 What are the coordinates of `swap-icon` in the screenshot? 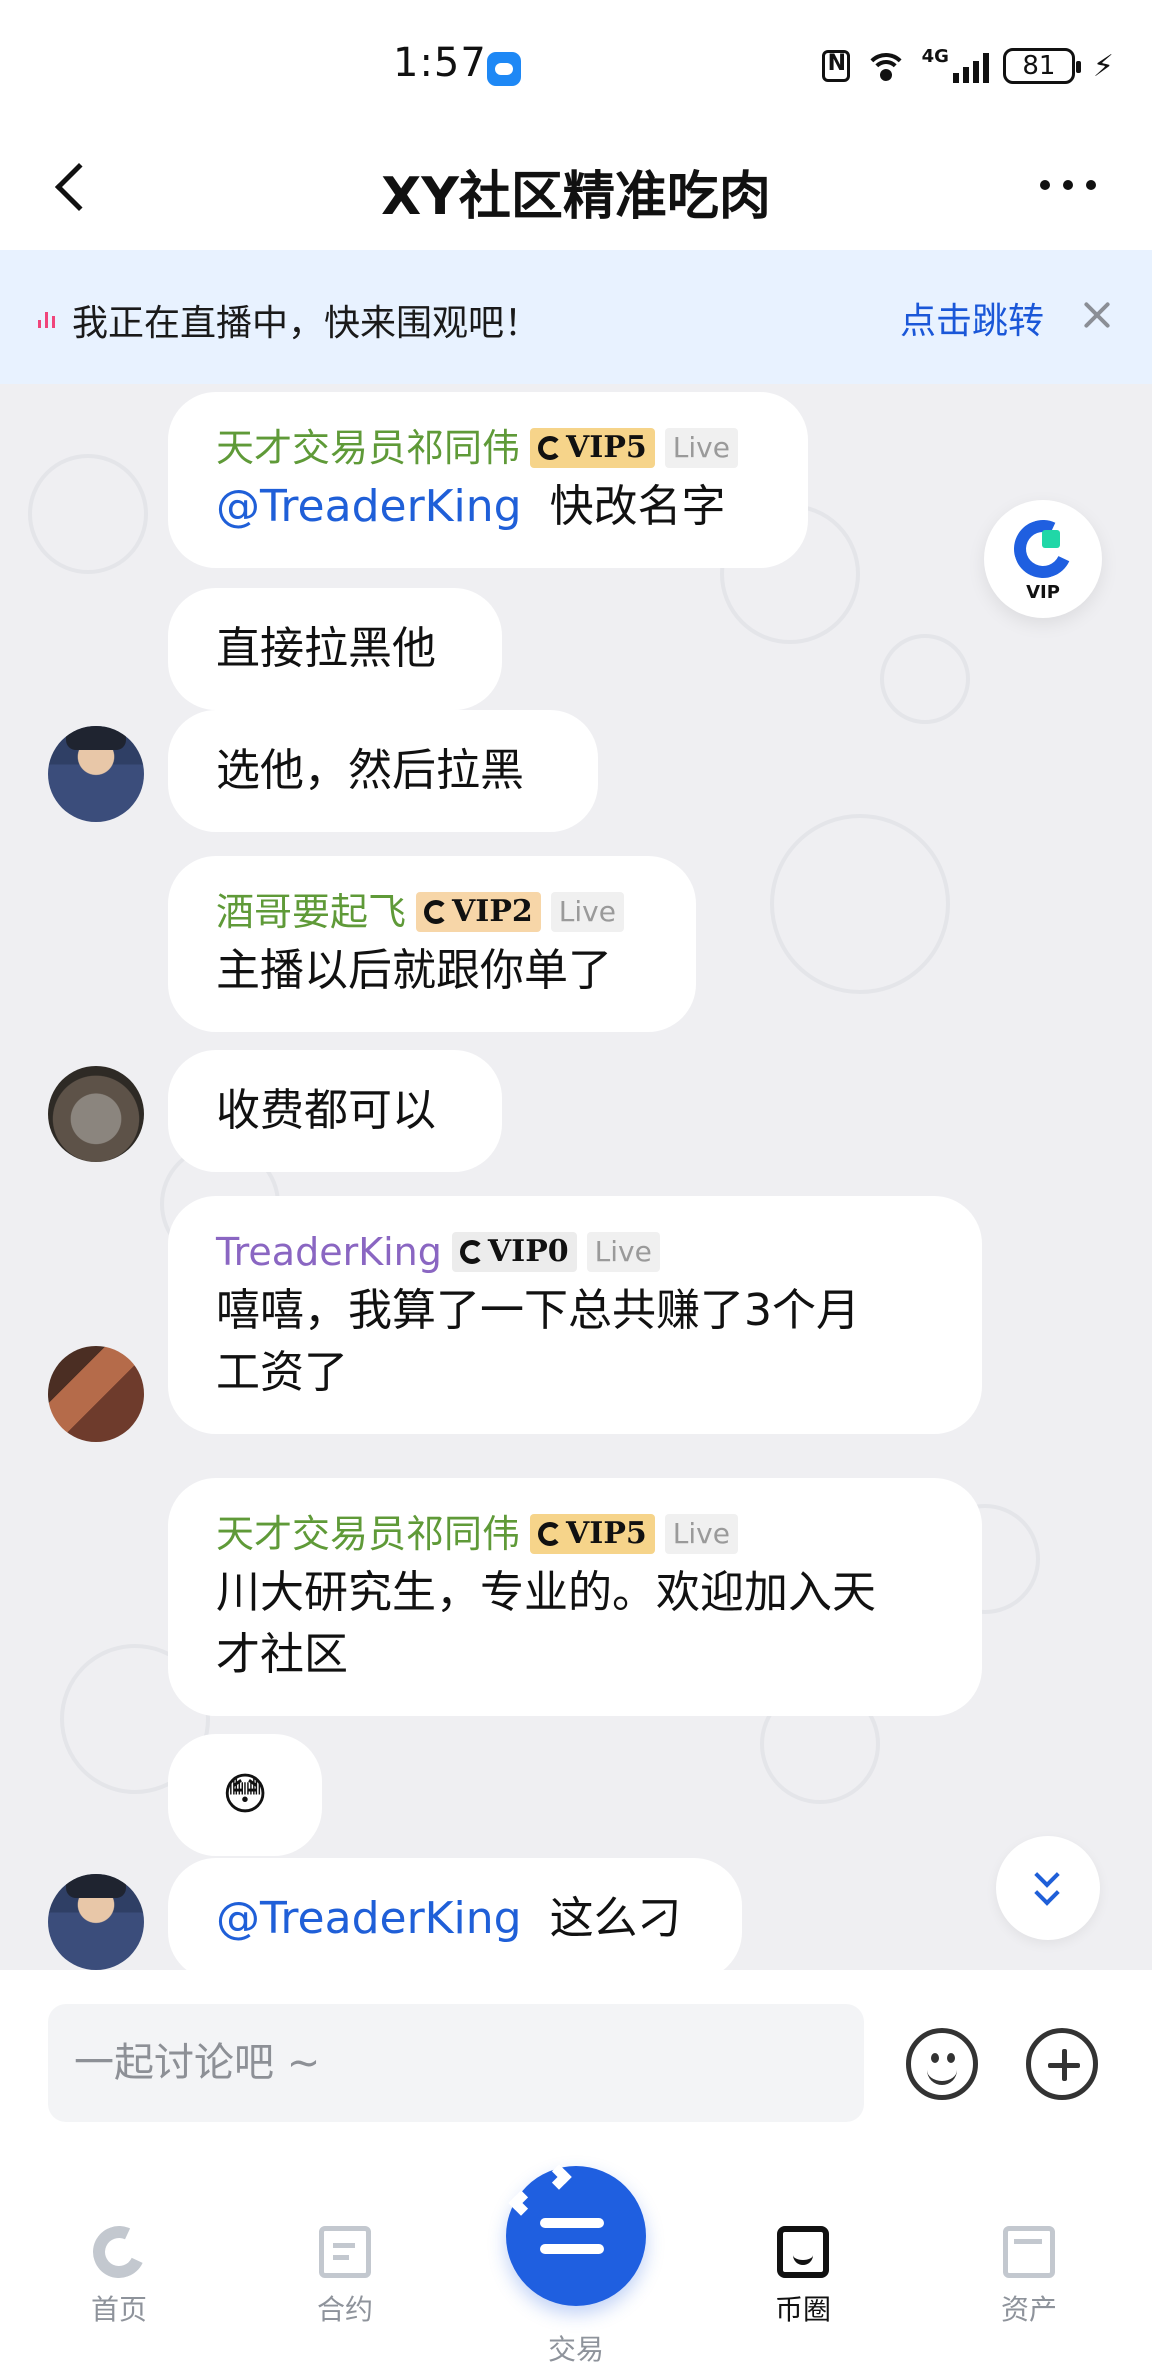 It's located at (576, 2236).